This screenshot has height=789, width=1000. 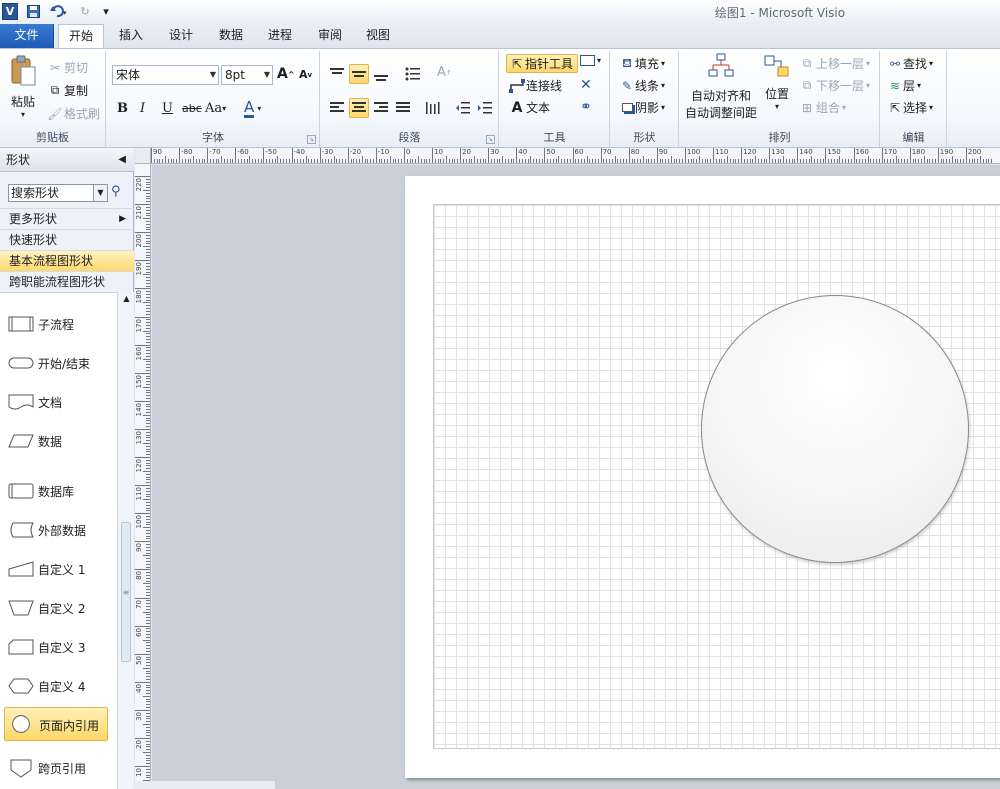 I want to click on circle-shape, so click(x=835, y=429).